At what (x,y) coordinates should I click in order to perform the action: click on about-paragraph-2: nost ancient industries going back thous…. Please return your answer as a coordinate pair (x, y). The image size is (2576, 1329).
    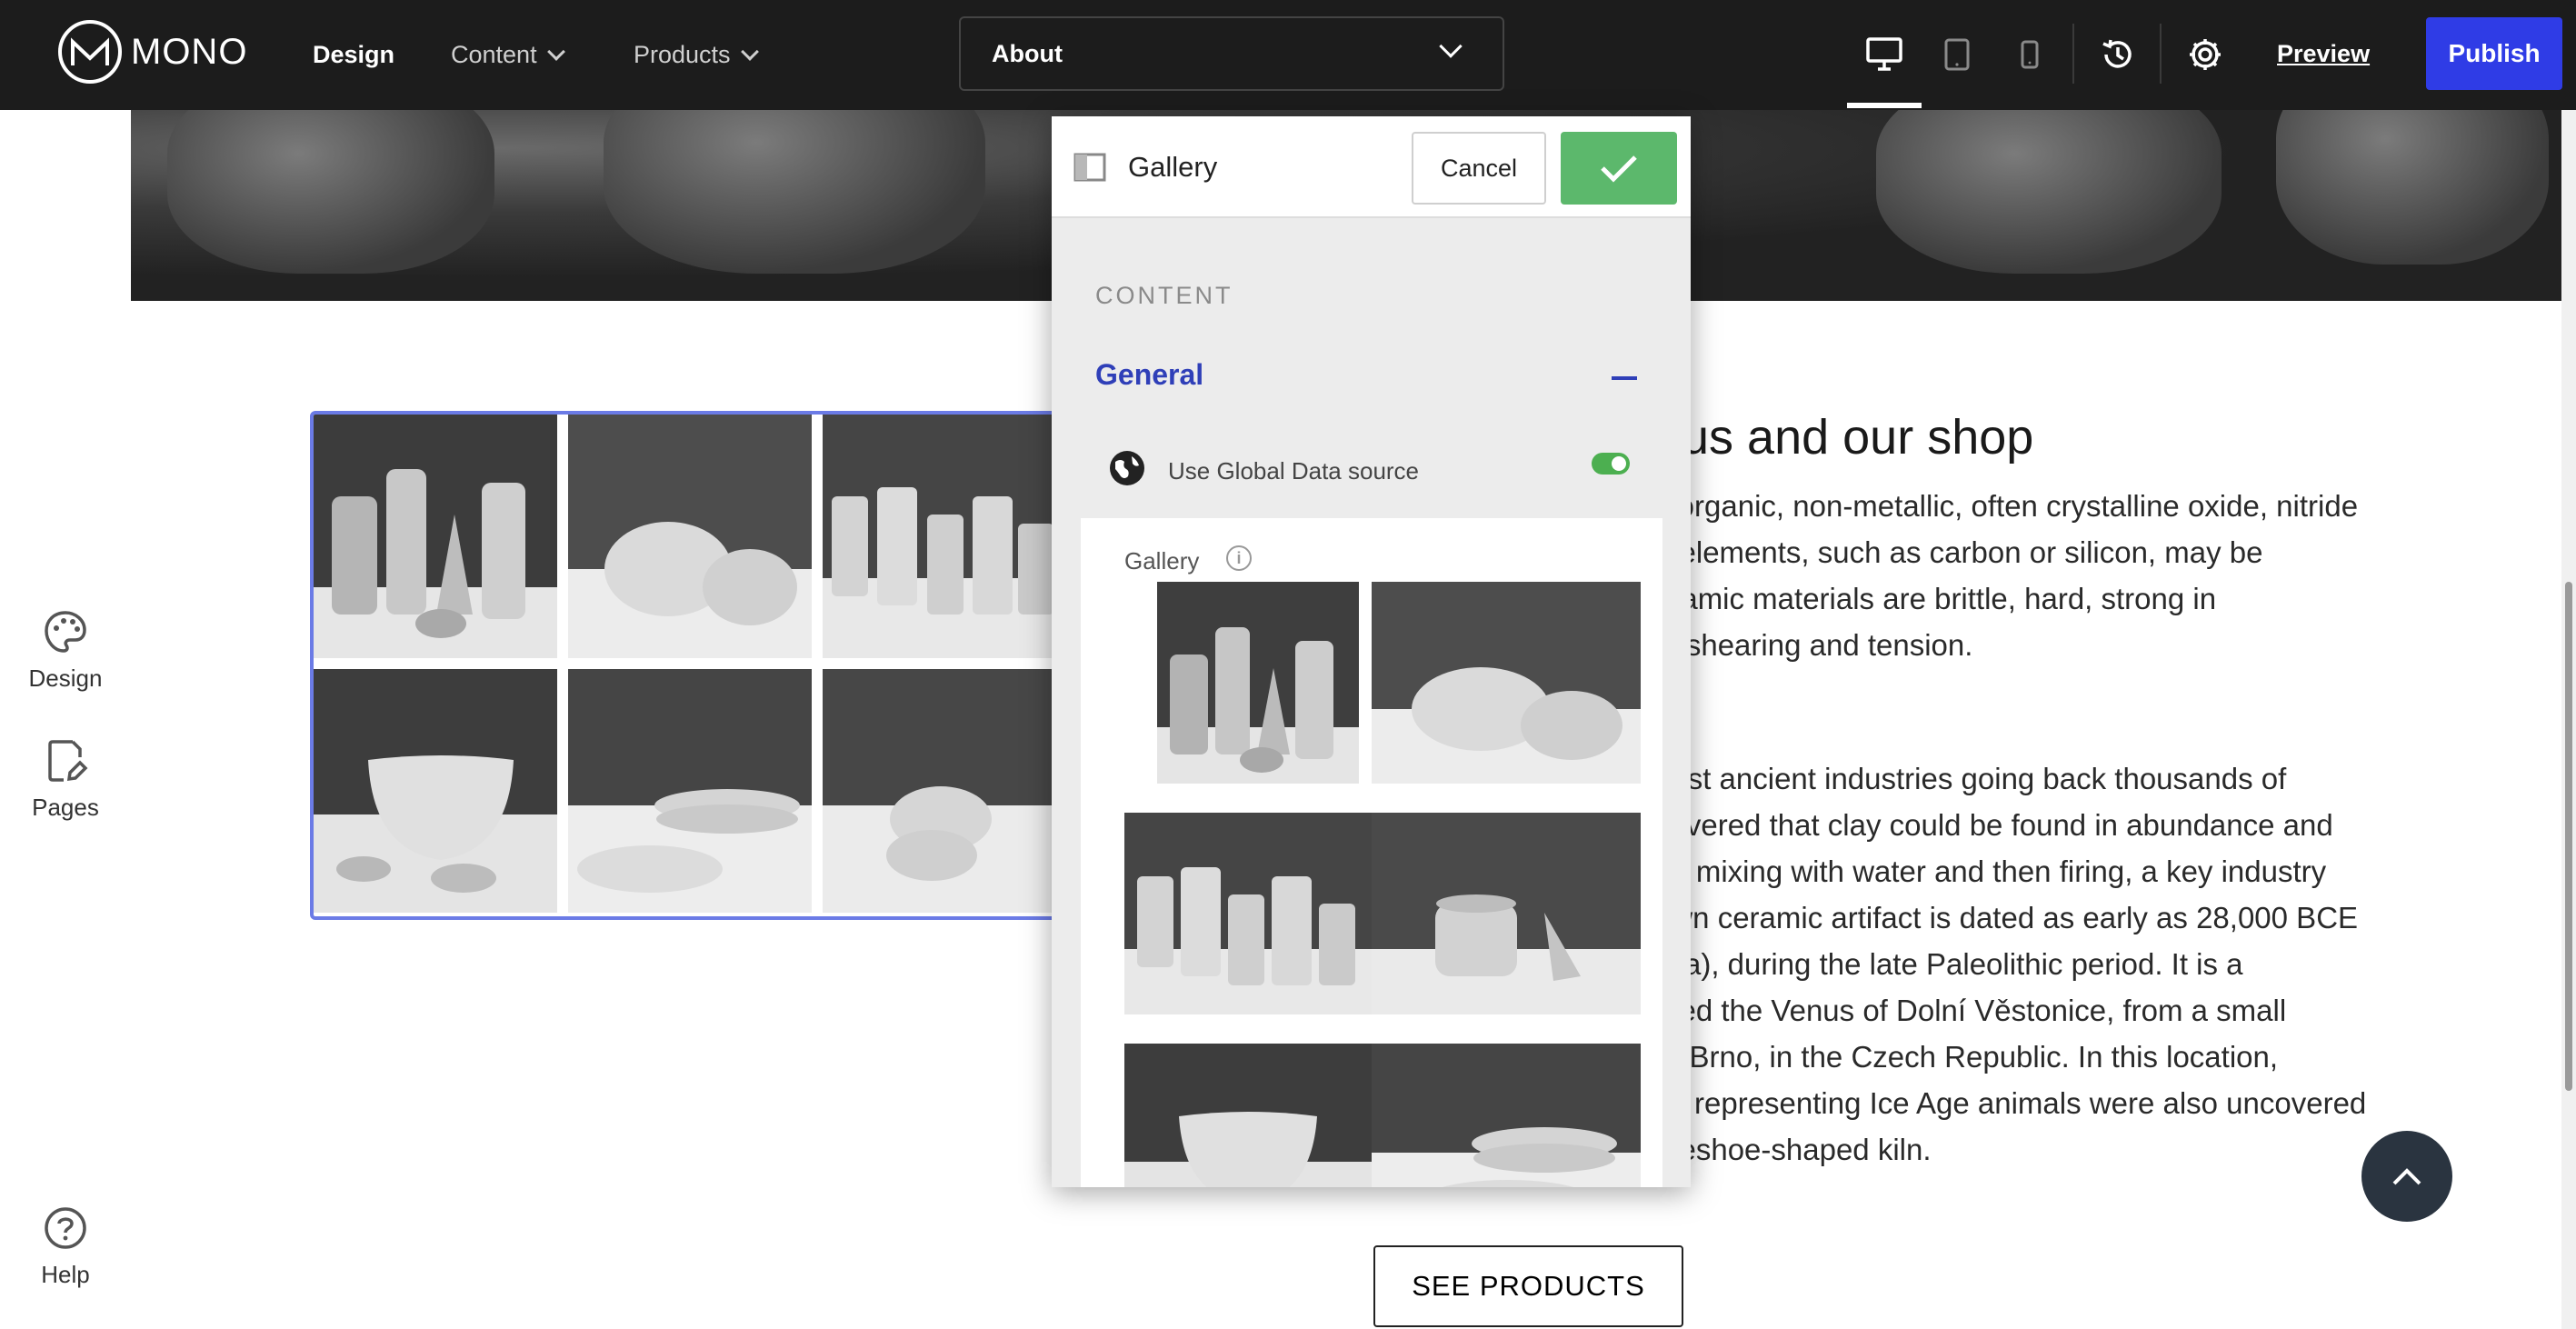
    Looking at the image, I should click on (2011, 964).